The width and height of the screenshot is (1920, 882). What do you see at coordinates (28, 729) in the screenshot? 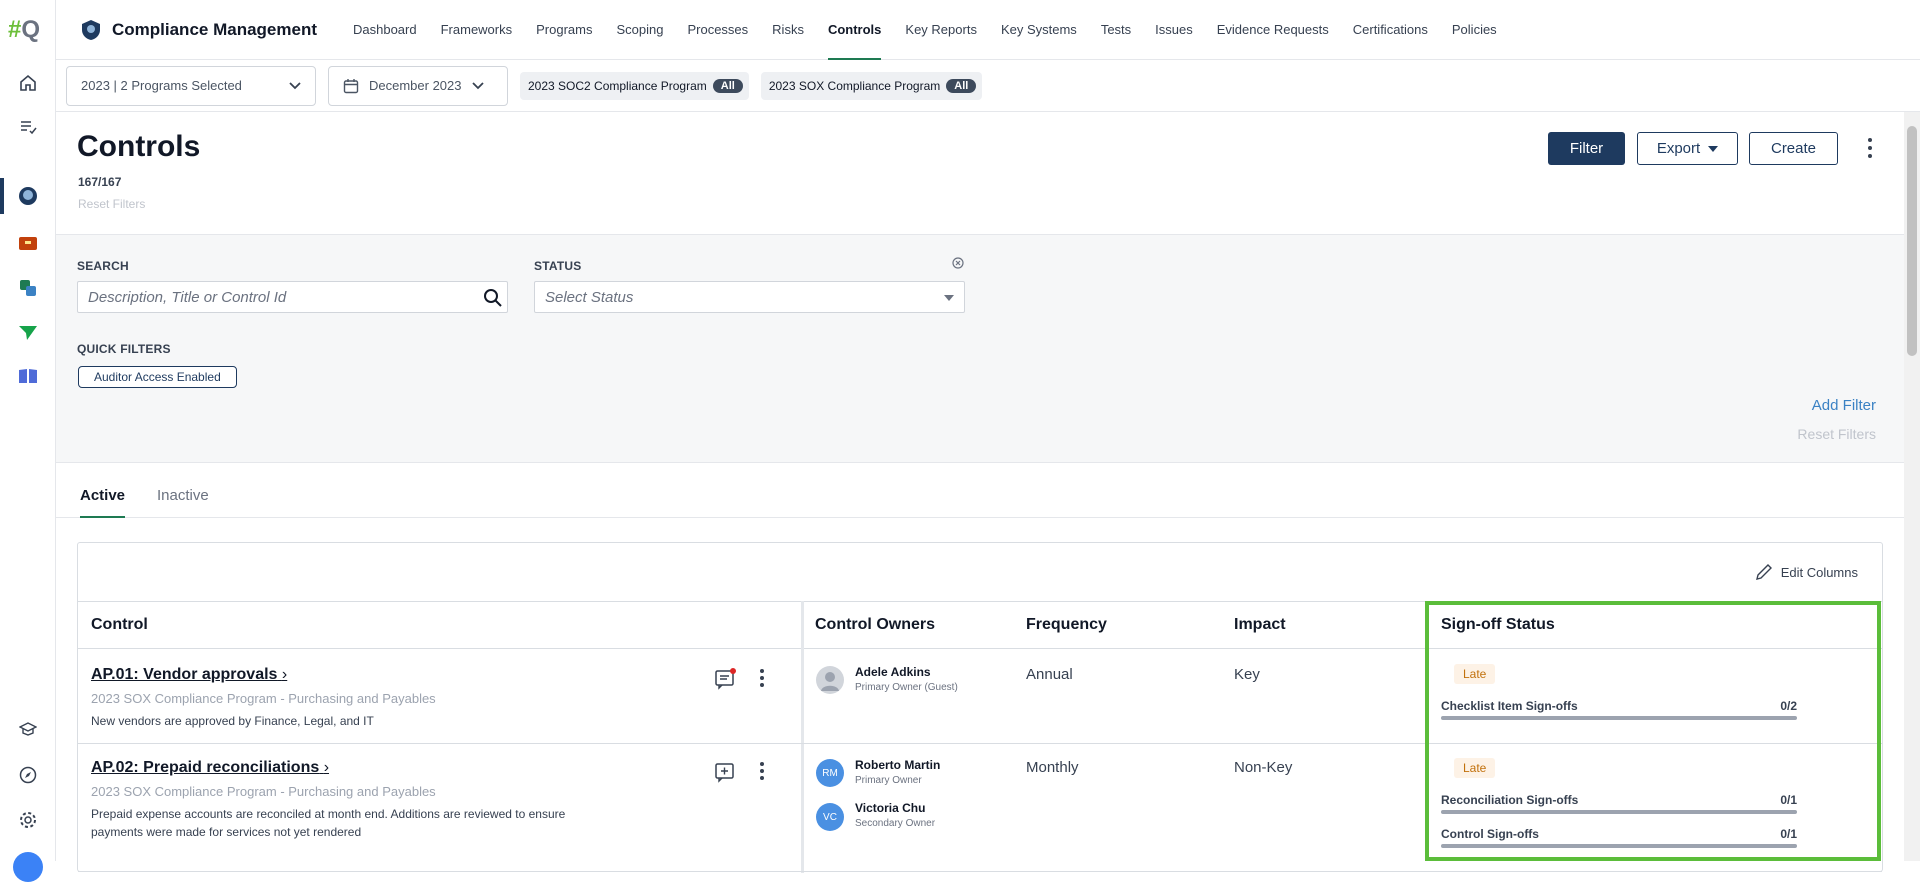
I see `graduation-cap-icon` at bounding box center [28, 729].